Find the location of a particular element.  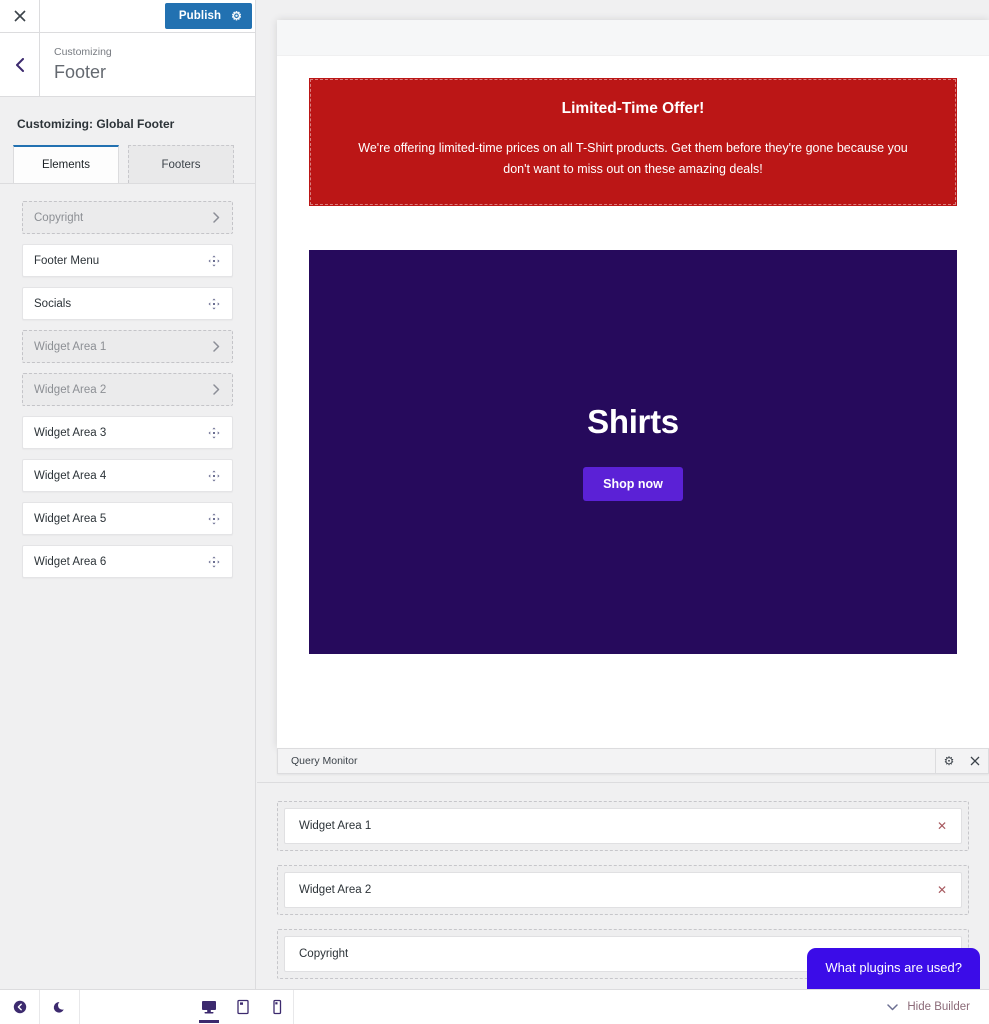

query-monitor-label: Query Monitor is located at coordinates (324, 761).